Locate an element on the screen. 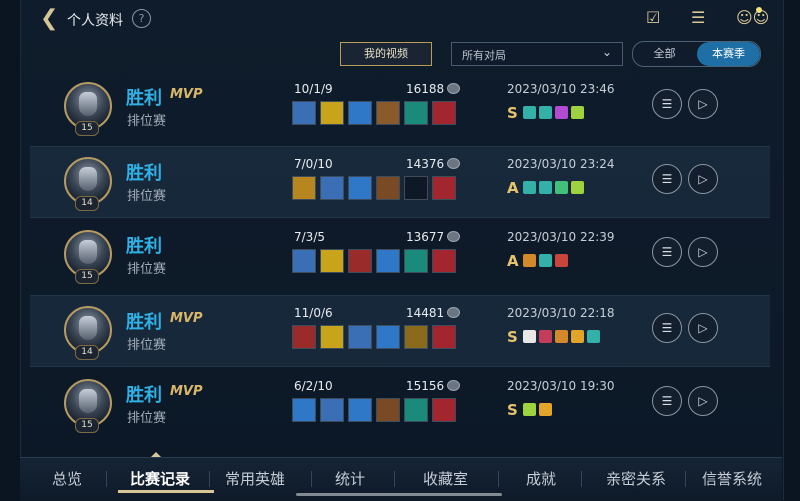  nav-tab: 亲密关系 is located at coordinates (636, 478).